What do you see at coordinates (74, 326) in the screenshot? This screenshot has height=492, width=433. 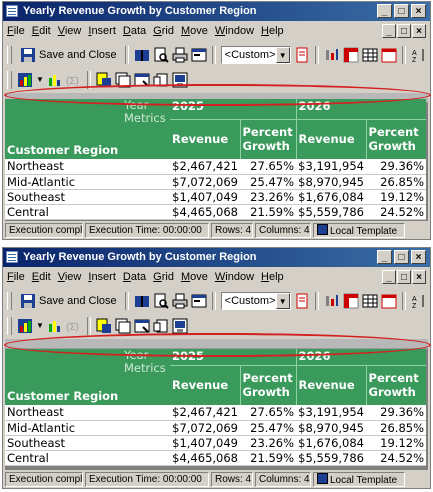 I see `subtotal-icon: (Σ)` at bounding box center [74, 326].